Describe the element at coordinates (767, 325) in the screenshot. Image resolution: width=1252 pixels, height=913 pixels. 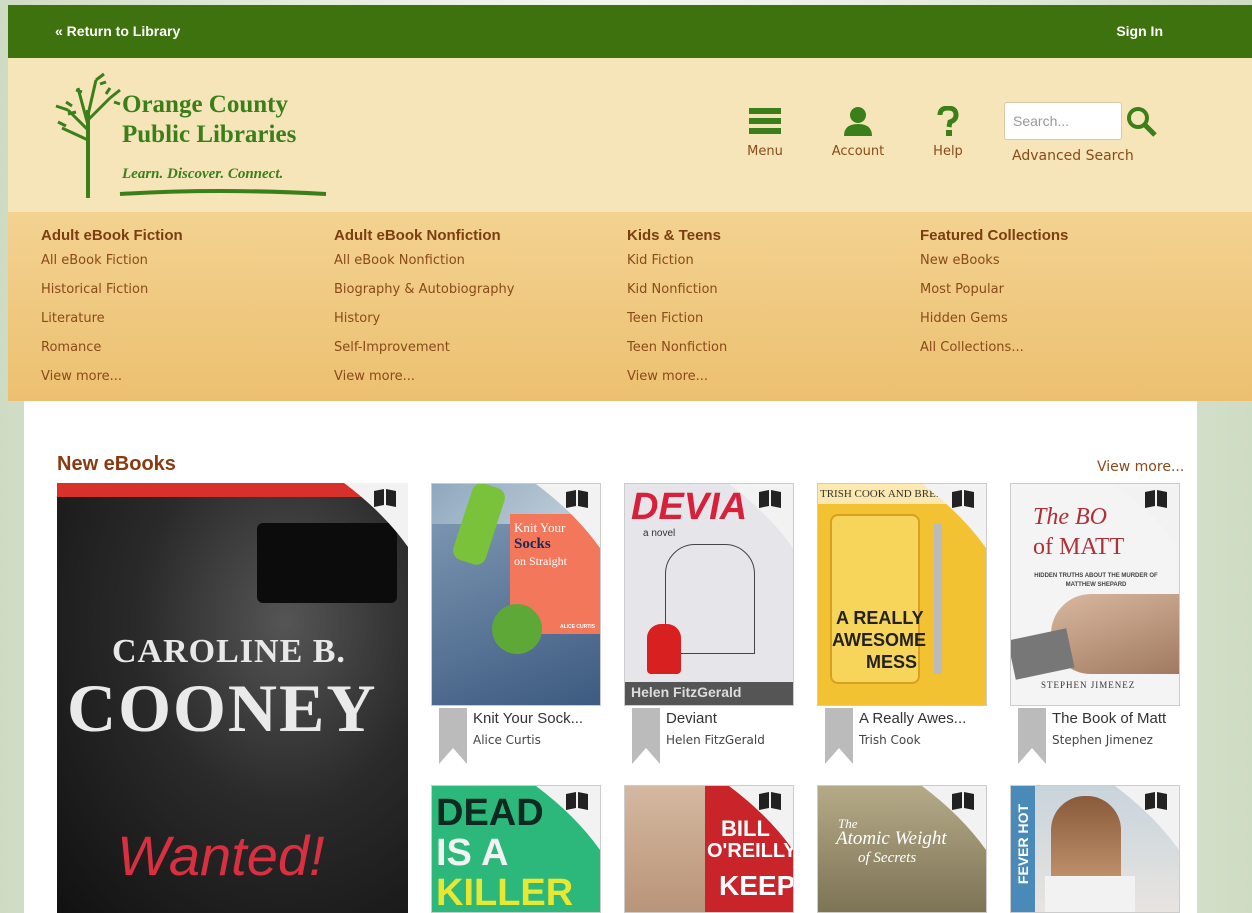
I see `menu-link: Teen Fiction` at that location.